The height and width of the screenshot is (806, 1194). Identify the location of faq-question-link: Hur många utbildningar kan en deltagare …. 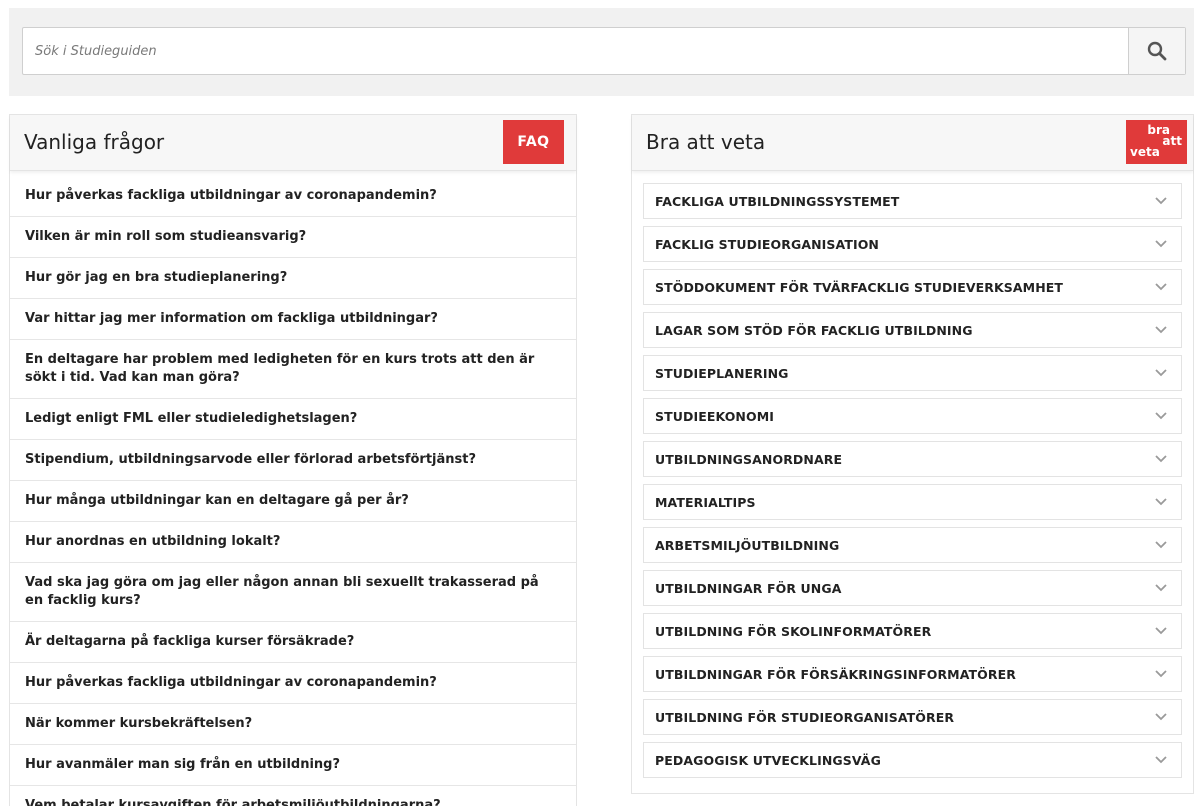
(217, 500).